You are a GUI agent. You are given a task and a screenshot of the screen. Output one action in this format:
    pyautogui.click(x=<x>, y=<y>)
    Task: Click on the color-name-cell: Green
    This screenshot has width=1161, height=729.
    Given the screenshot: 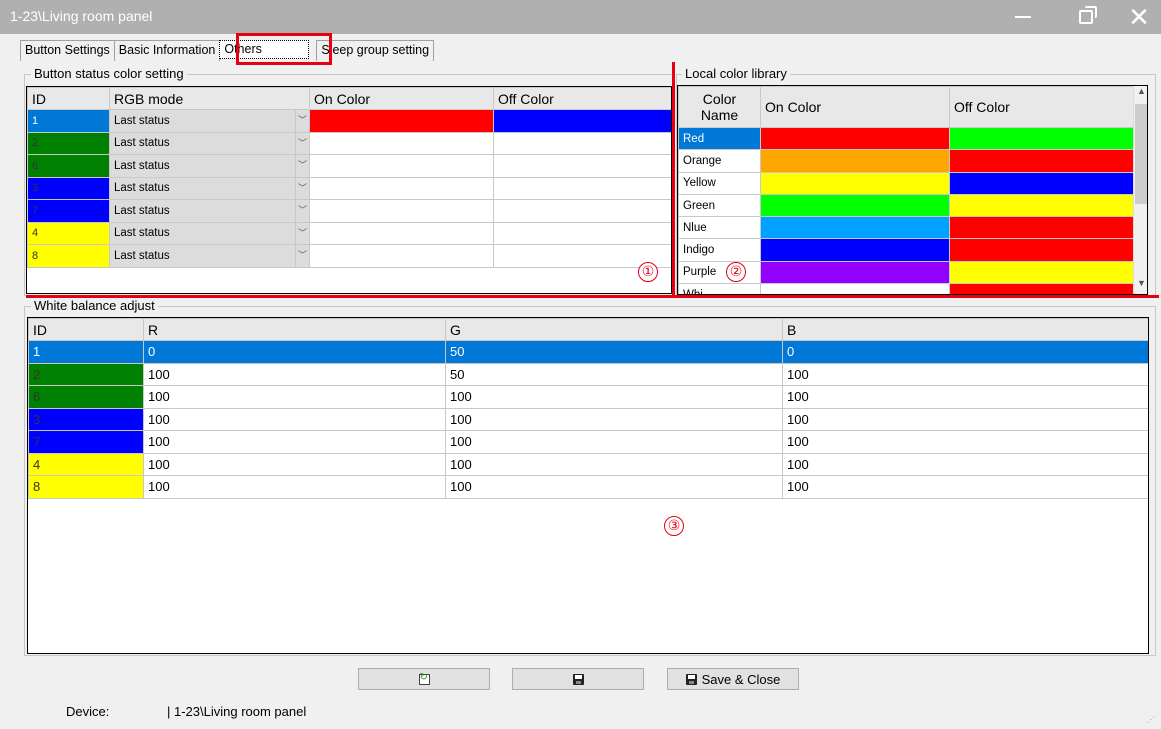 What is the action you would take?
    pyautogui.click(x=719, y=205)
    